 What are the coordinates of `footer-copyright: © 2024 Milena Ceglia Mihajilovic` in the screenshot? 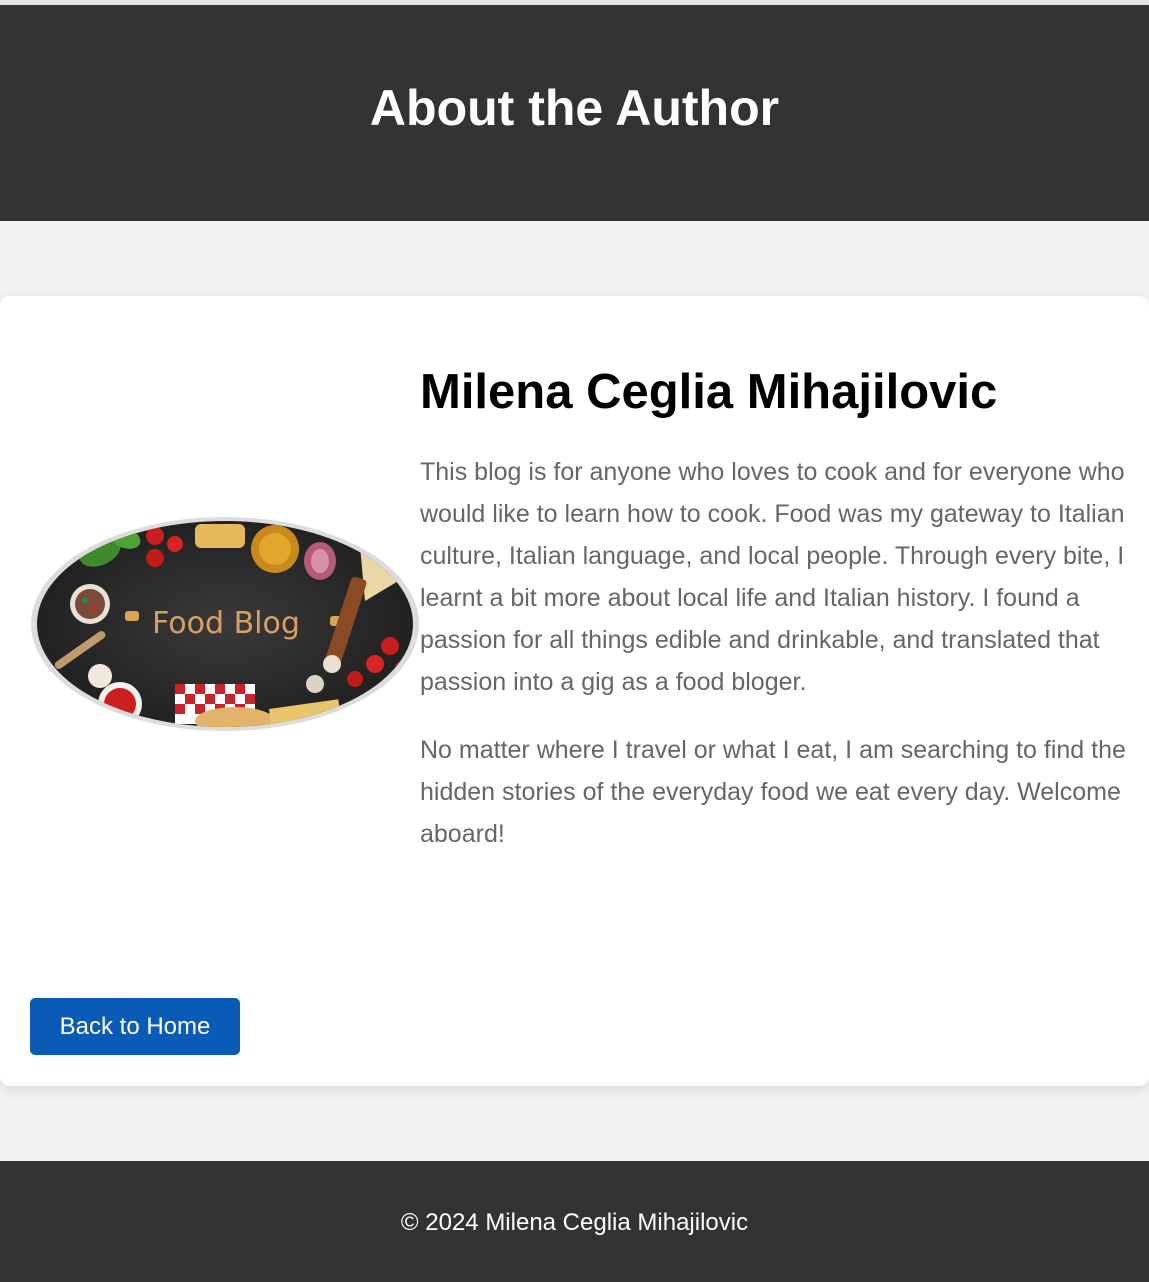 It's located at (574, 1222).